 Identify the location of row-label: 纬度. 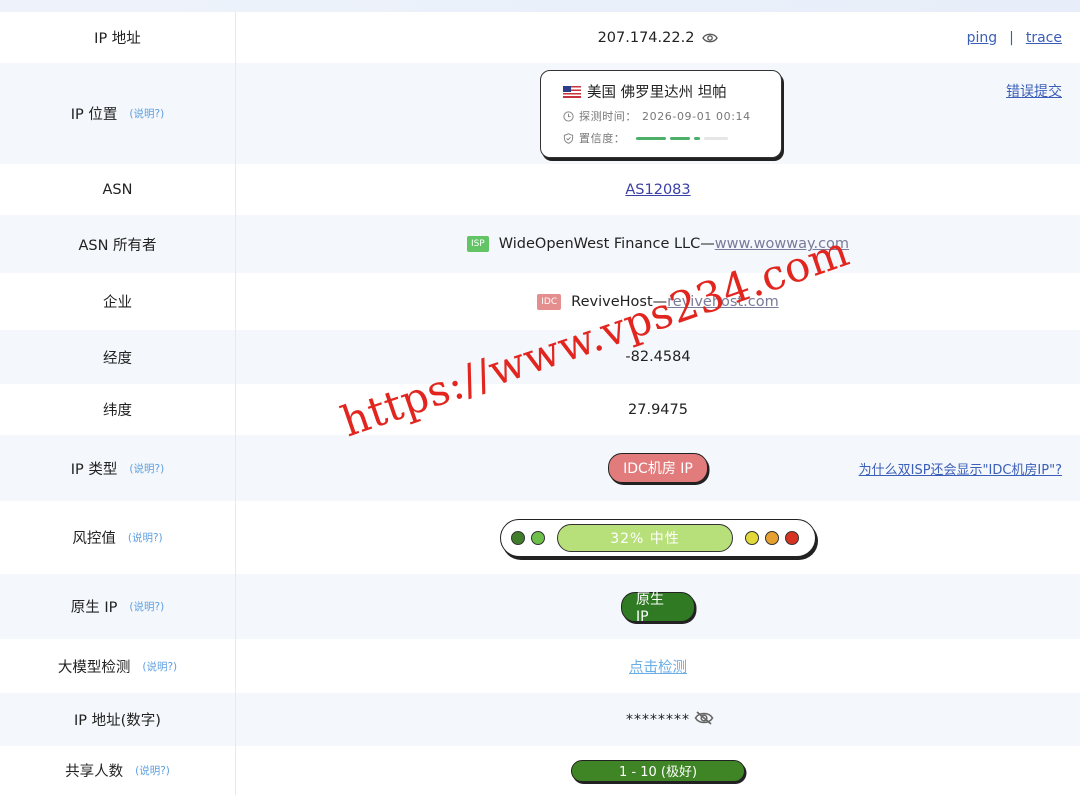
(118, 409).